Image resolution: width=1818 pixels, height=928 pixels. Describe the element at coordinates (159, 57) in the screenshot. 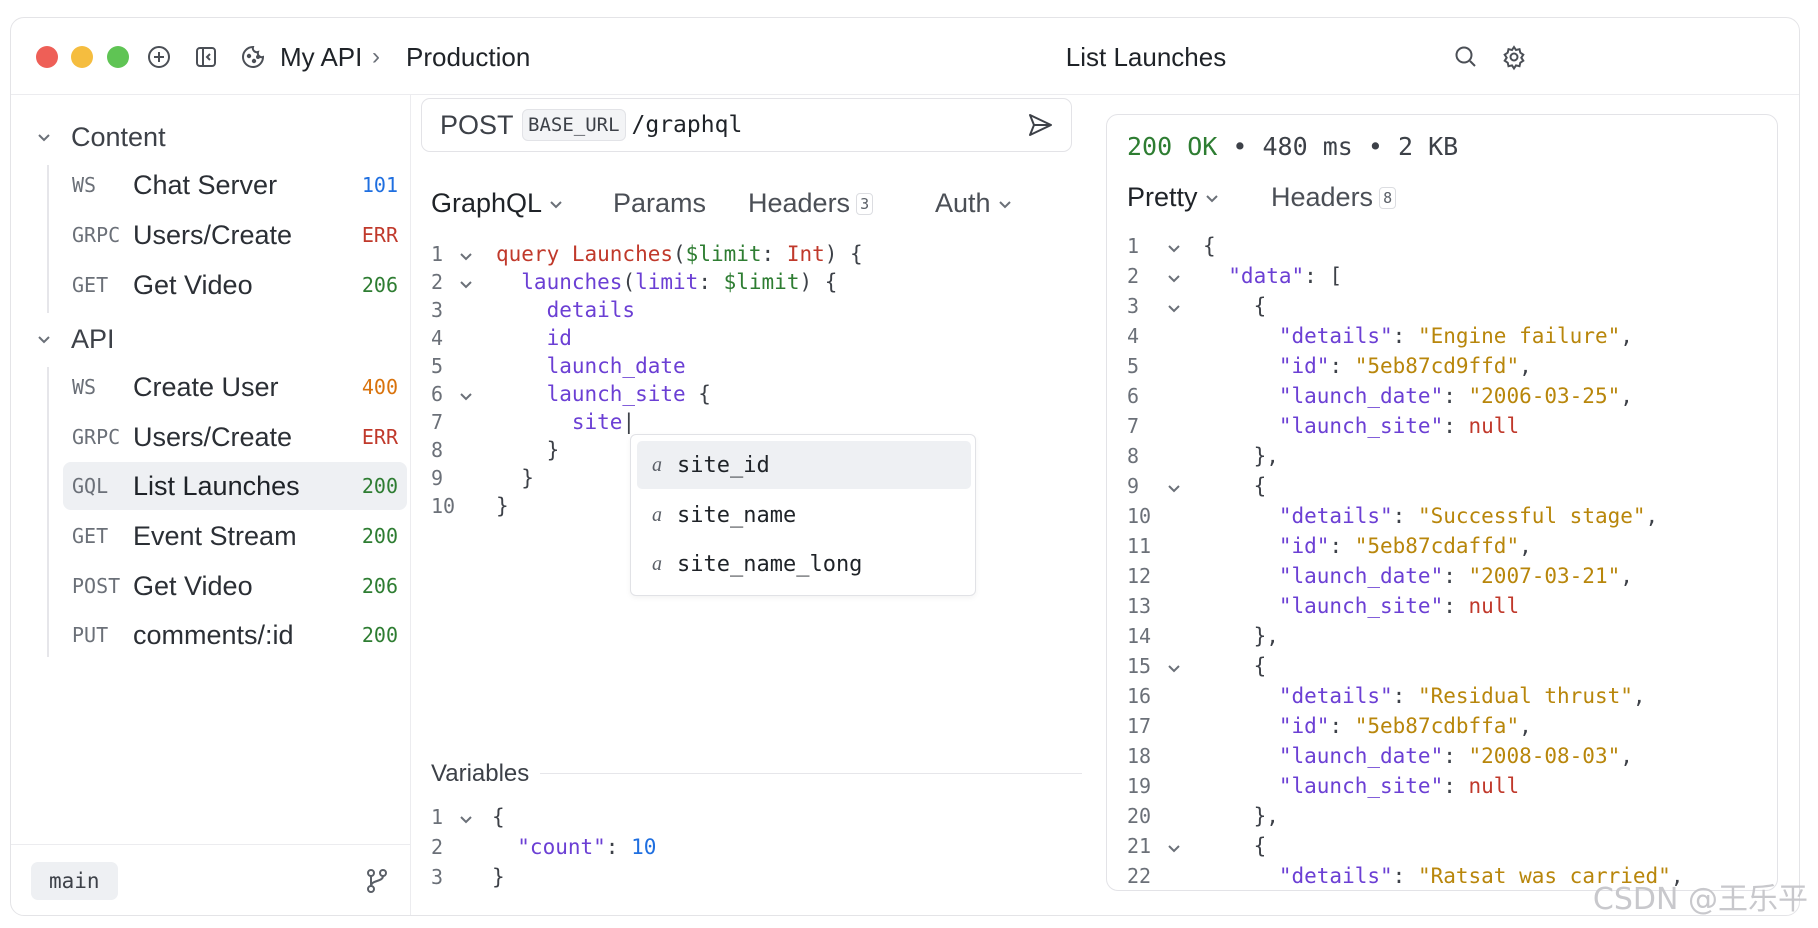

I see `add-icon` at that location.